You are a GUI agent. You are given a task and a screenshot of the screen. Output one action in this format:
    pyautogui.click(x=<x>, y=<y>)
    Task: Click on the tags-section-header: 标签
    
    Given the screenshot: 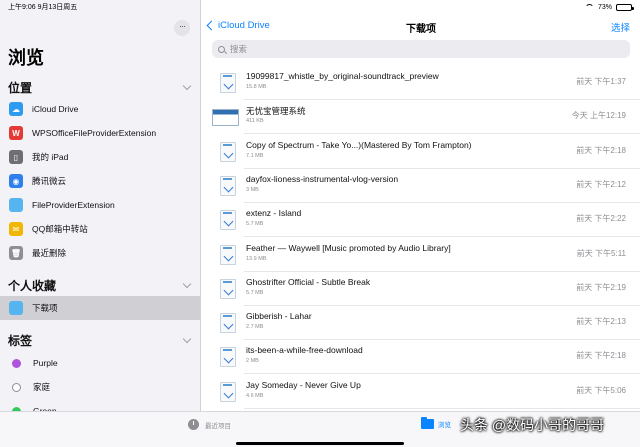 What is the action you would take?
    pyautogui.click(x=100, y=340)
    